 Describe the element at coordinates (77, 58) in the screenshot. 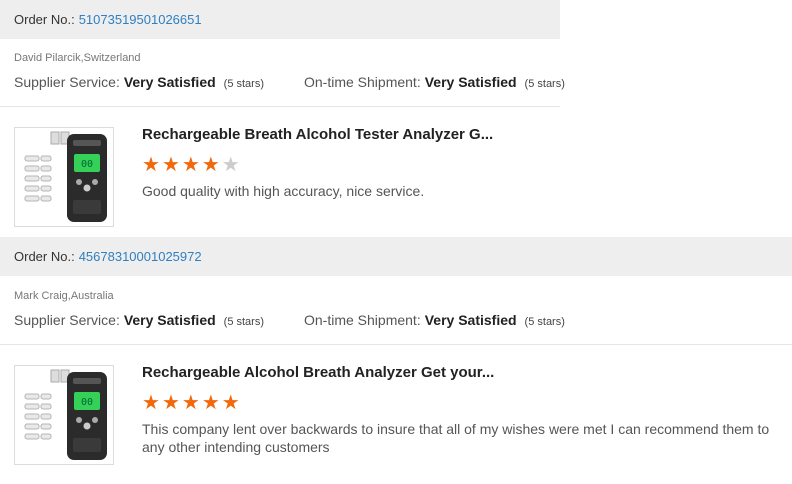

I see `reviewer-name: David Pilarcik,Switzerland` at that location.